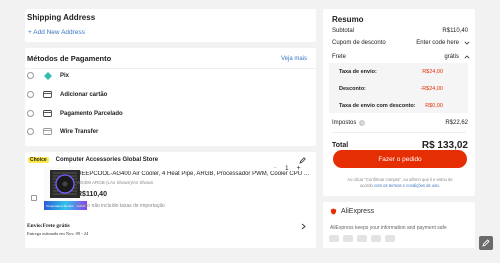 Image resolution: width=500 pixels, height=263 pixels. Describe the element at coordinates (407, 185) in the screenshot. I see `terms-link: com os termos e condições de uso.` at that location.